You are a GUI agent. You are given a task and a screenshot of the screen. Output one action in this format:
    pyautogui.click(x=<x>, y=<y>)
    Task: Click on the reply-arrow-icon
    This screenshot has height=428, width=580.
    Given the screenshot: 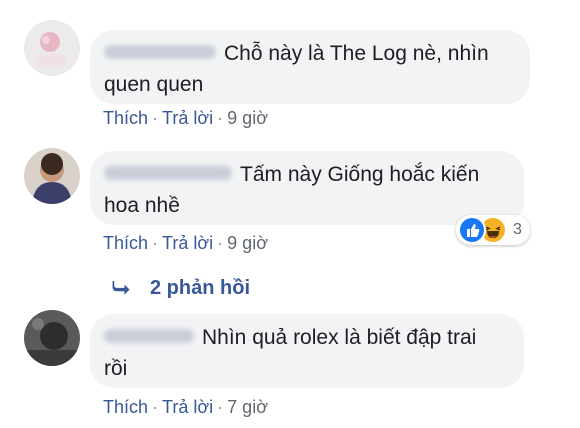 What is the action you would take?
    pyautogui.click(x=122, y=288)
    